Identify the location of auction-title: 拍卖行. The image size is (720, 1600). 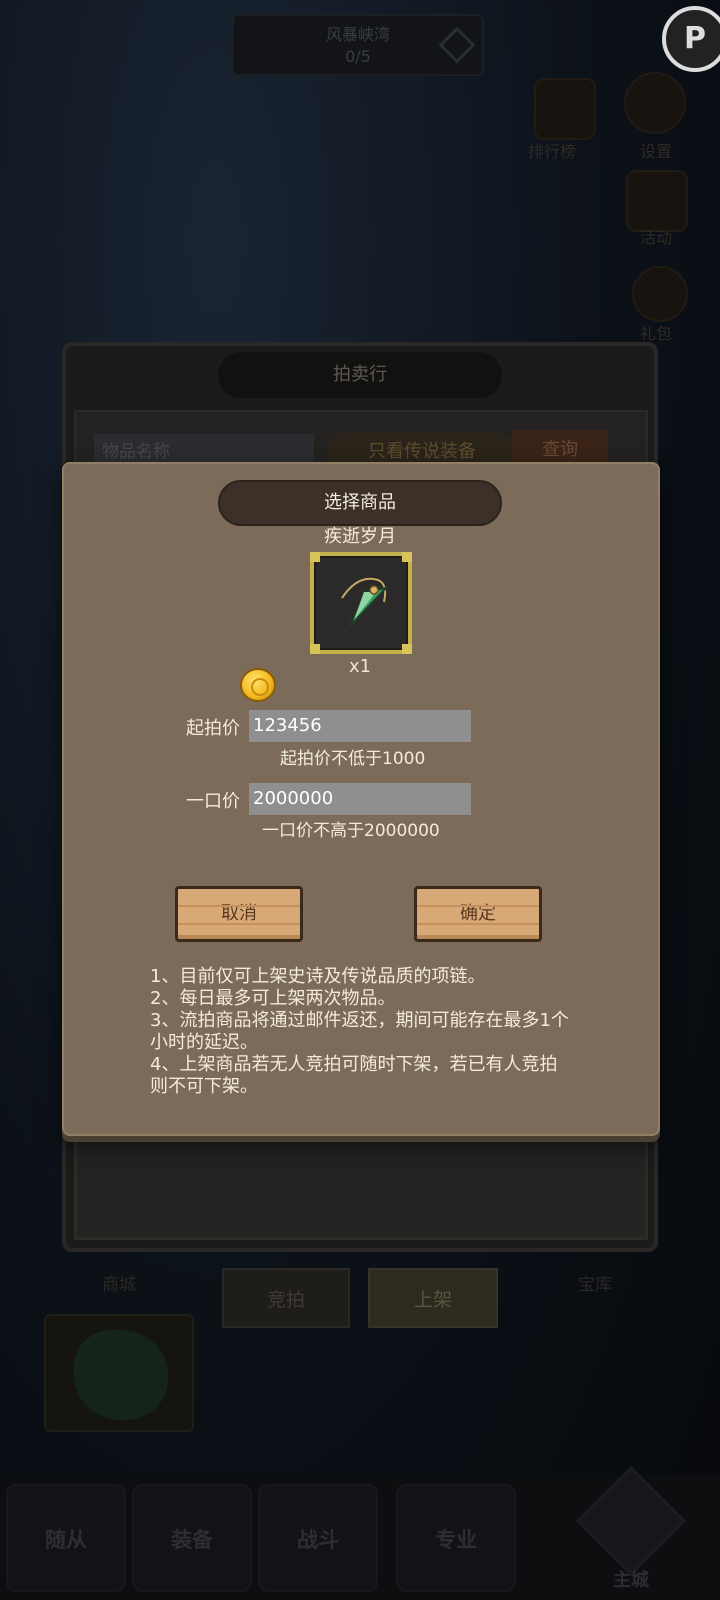
(360, 375).